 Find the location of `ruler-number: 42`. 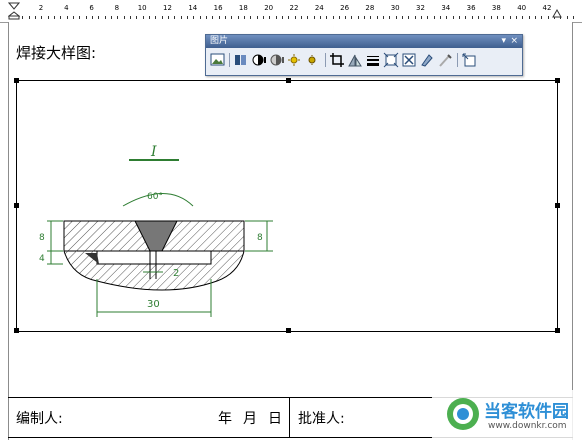

ruler-number: 42 is located at coordinates (547, 8).